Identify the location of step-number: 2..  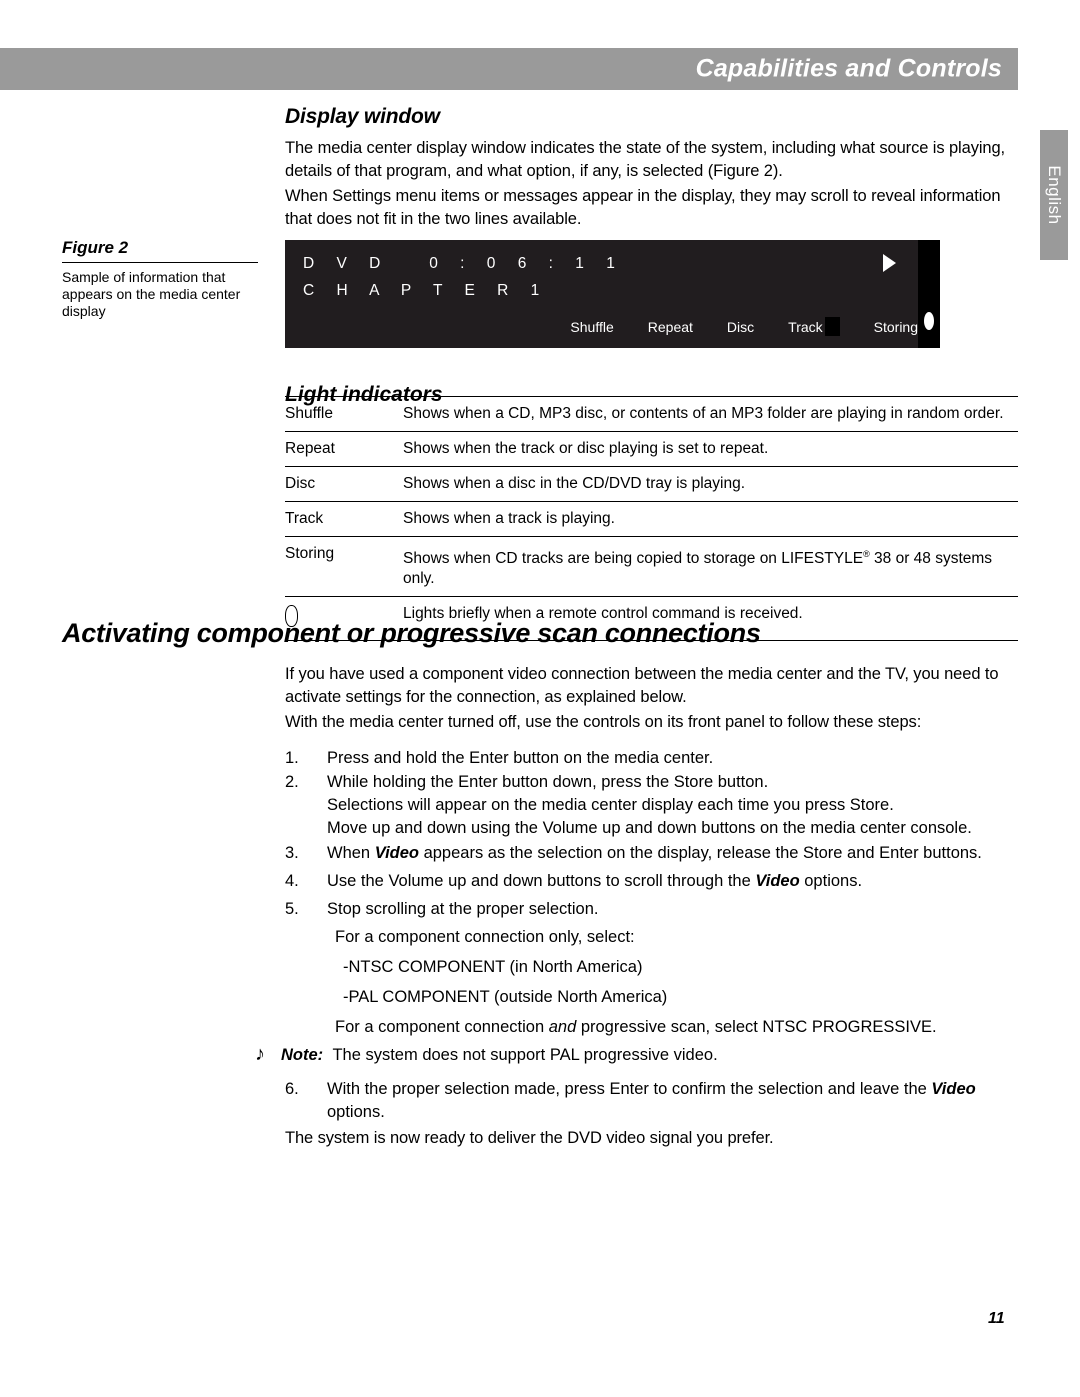
(292, 782).